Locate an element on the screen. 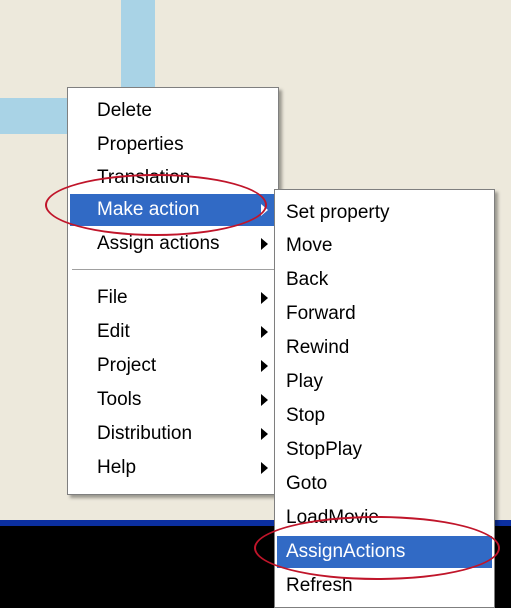  submenu-item-label: Forward is located at coordinates (321, 313).